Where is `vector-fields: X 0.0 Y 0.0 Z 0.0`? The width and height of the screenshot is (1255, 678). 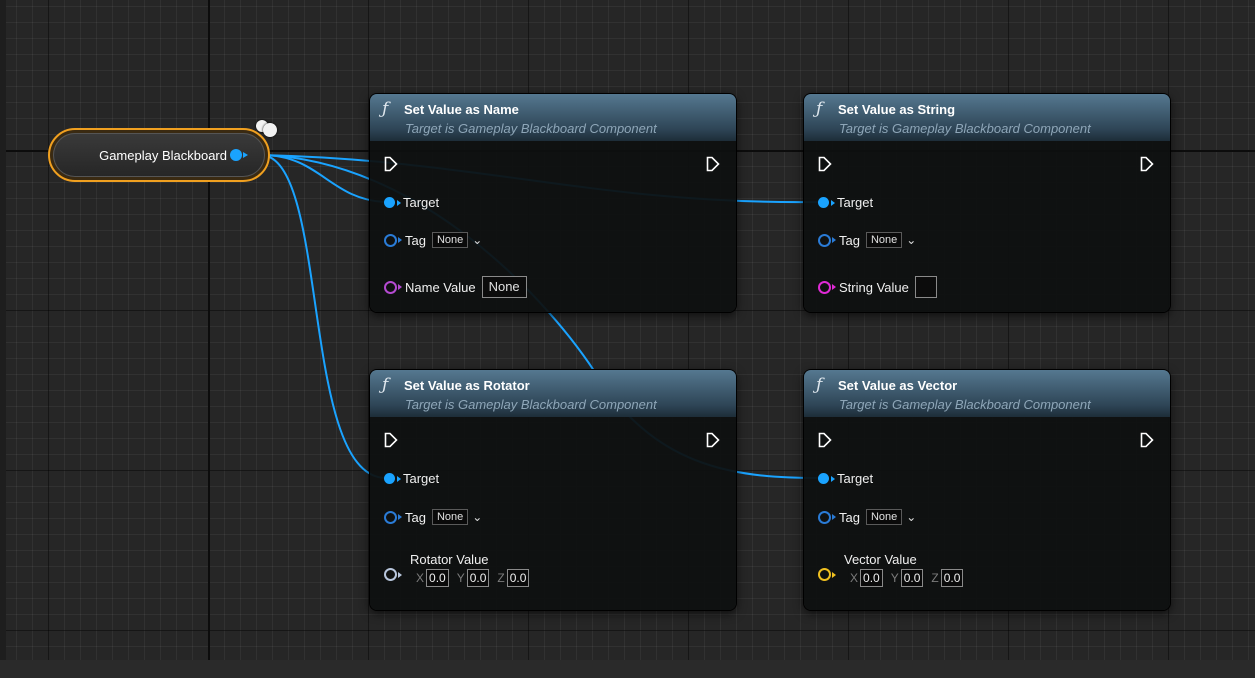 vector-fields: X 0.0 Y 0.0 Z 0.0 is located at coordinates (903, 578).